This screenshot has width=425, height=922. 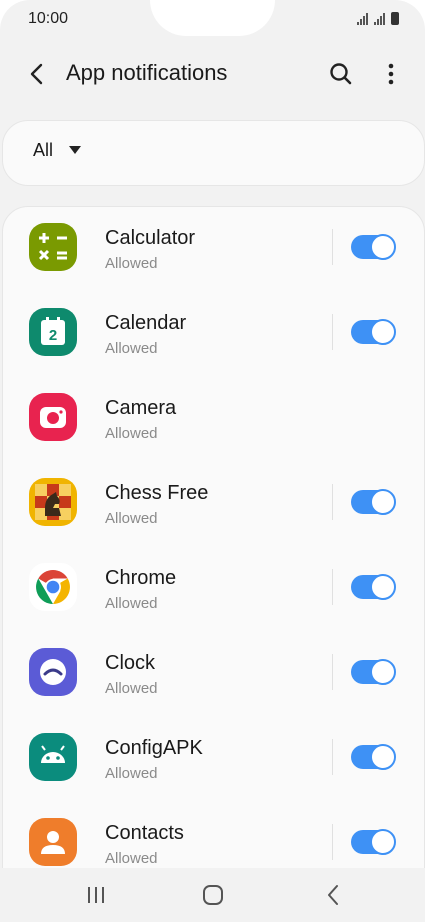 I want to click on calculator-icon, so click(x=53, y=247).